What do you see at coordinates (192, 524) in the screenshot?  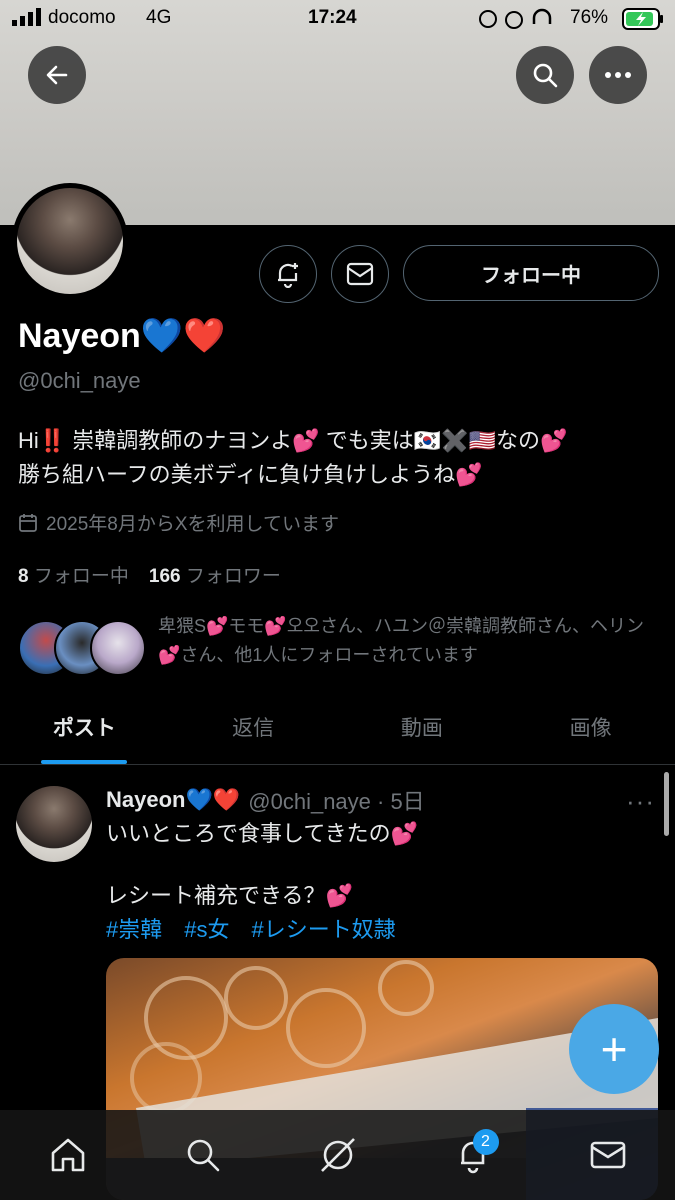 I see `joined-text: 2025年8月からXを利用しています` at bounding box center [192, 524].